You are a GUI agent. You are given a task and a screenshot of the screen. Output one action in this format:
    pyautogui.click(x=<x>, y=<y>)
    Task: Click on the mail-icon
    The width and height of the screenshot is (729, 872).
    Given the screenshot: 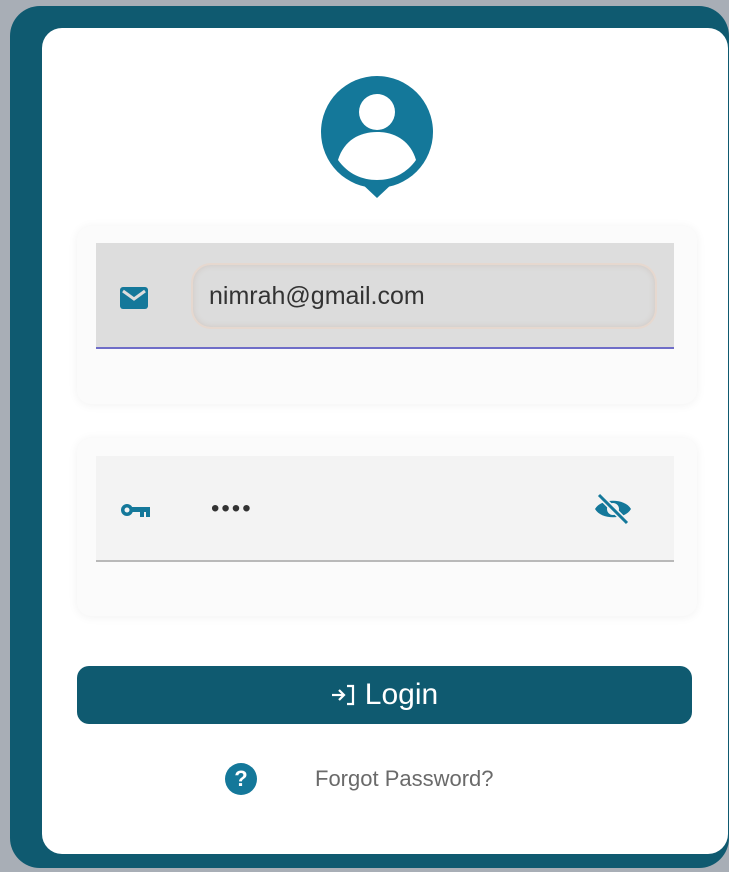 What is the action you would take?
    pyautogui.click(x=134, y=298)
    